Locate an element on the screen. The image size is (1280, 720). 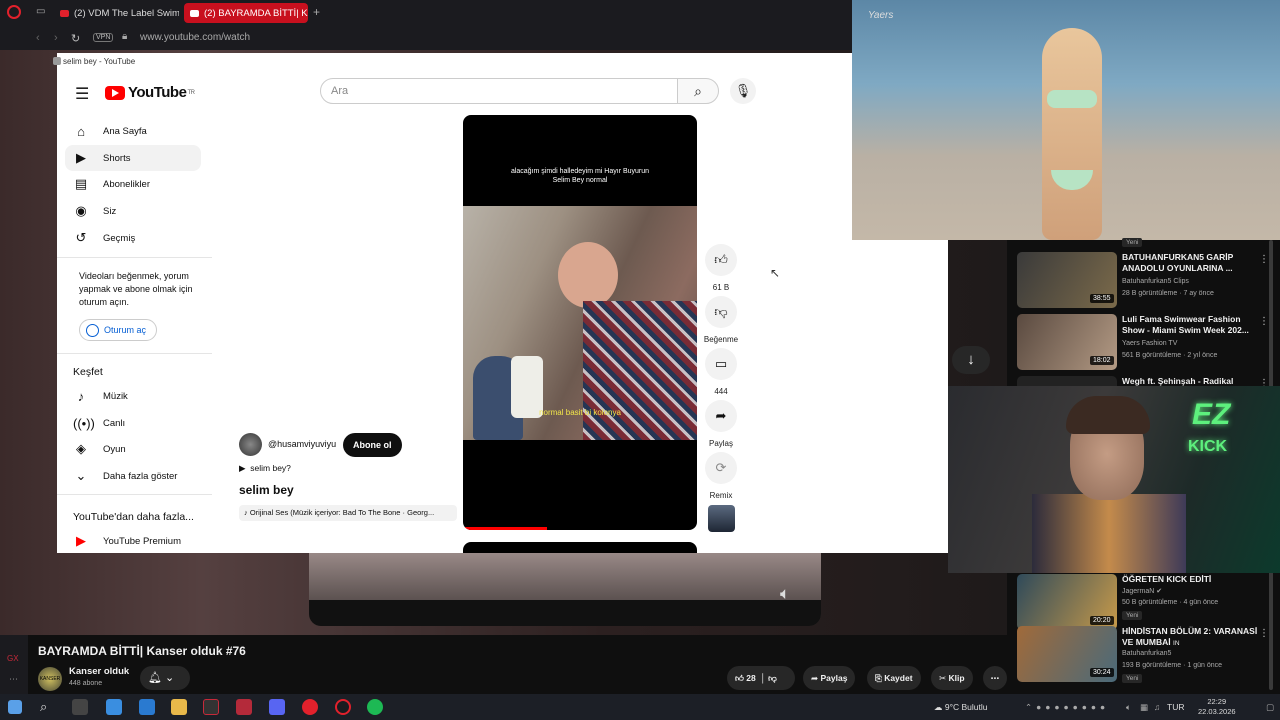
plus-icon: + is located at coordinates (316, 12).